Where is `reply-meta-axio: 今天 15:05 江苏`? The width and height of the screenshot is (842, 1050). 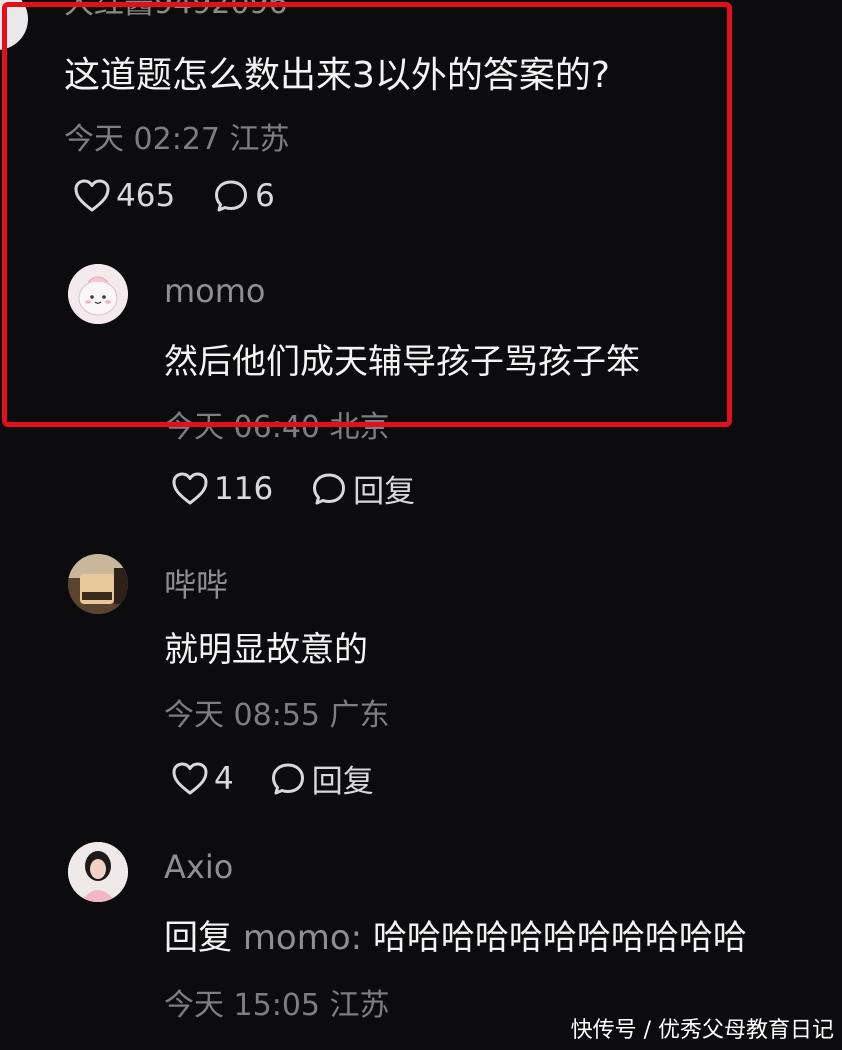
reply-meta-axio: 今天 15:05 江苏 is located at coordinates (277, 1002).